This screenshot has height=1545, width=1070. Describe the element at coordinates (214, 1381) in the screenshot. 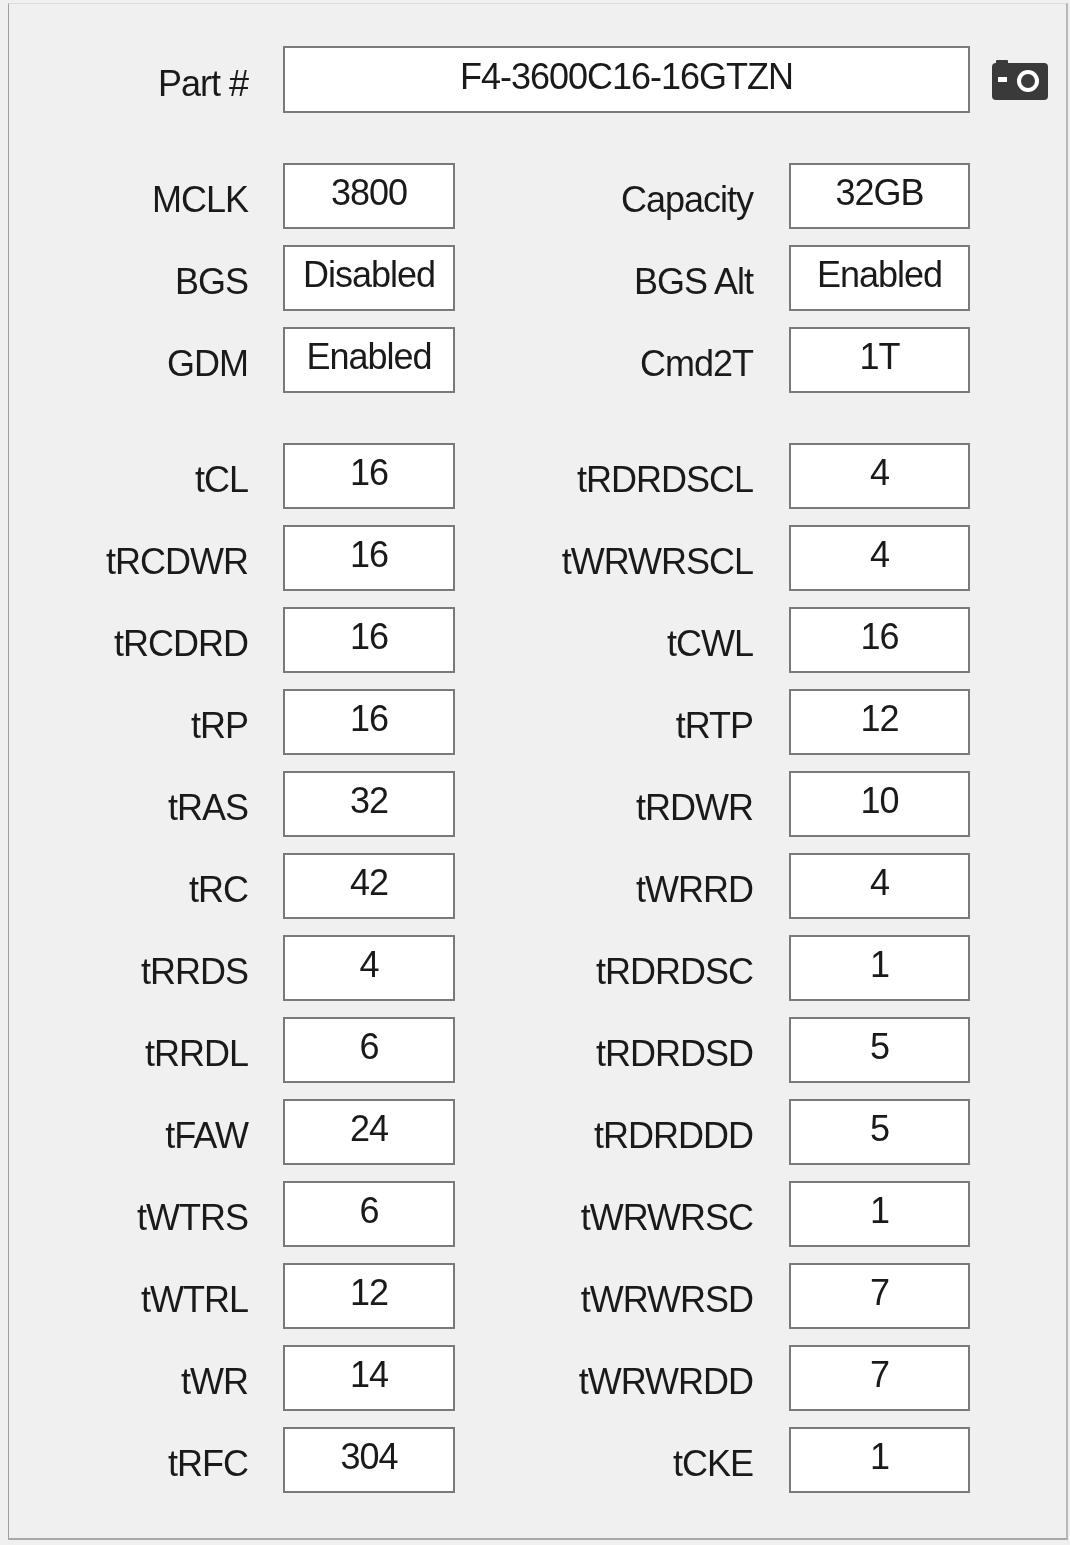

I see `field-label: tWR` at that location.